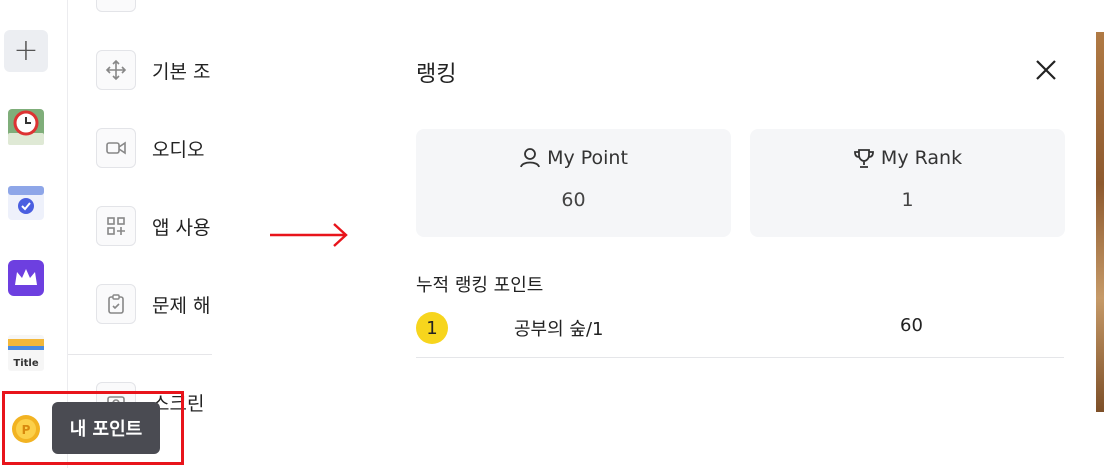 This screenshot has height=468, width=1104. I want to click on menu-item-label: 기본 조, so click(181, 71).